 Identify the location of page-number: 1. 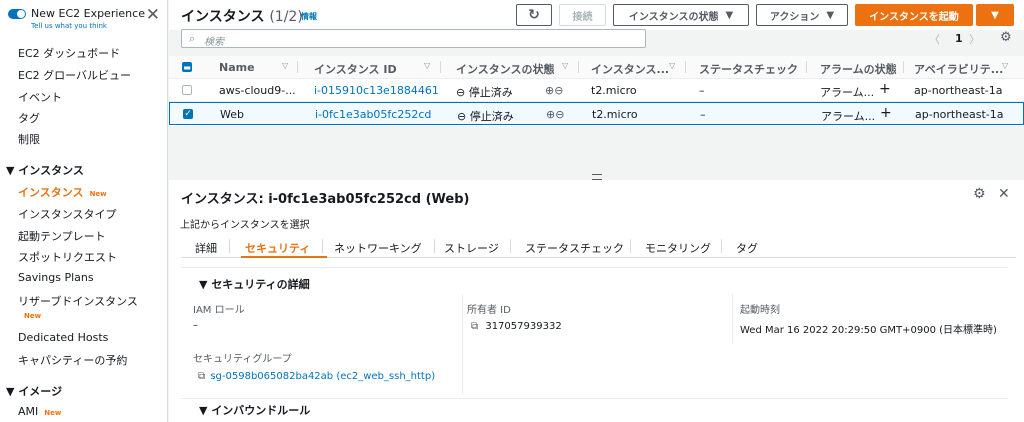
(959, 38).